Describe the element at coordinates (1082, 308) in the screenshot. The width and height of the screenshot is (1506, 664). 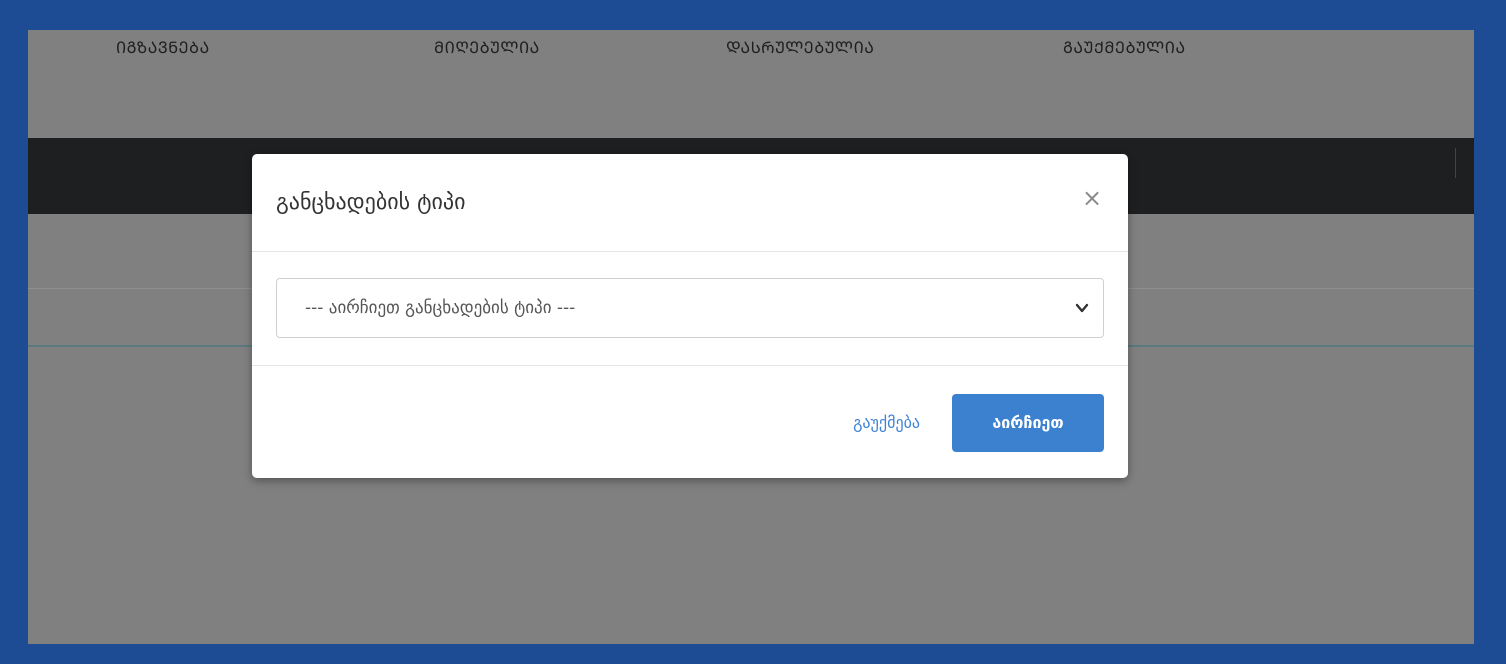
I see `chevron-down-icon` at that location.